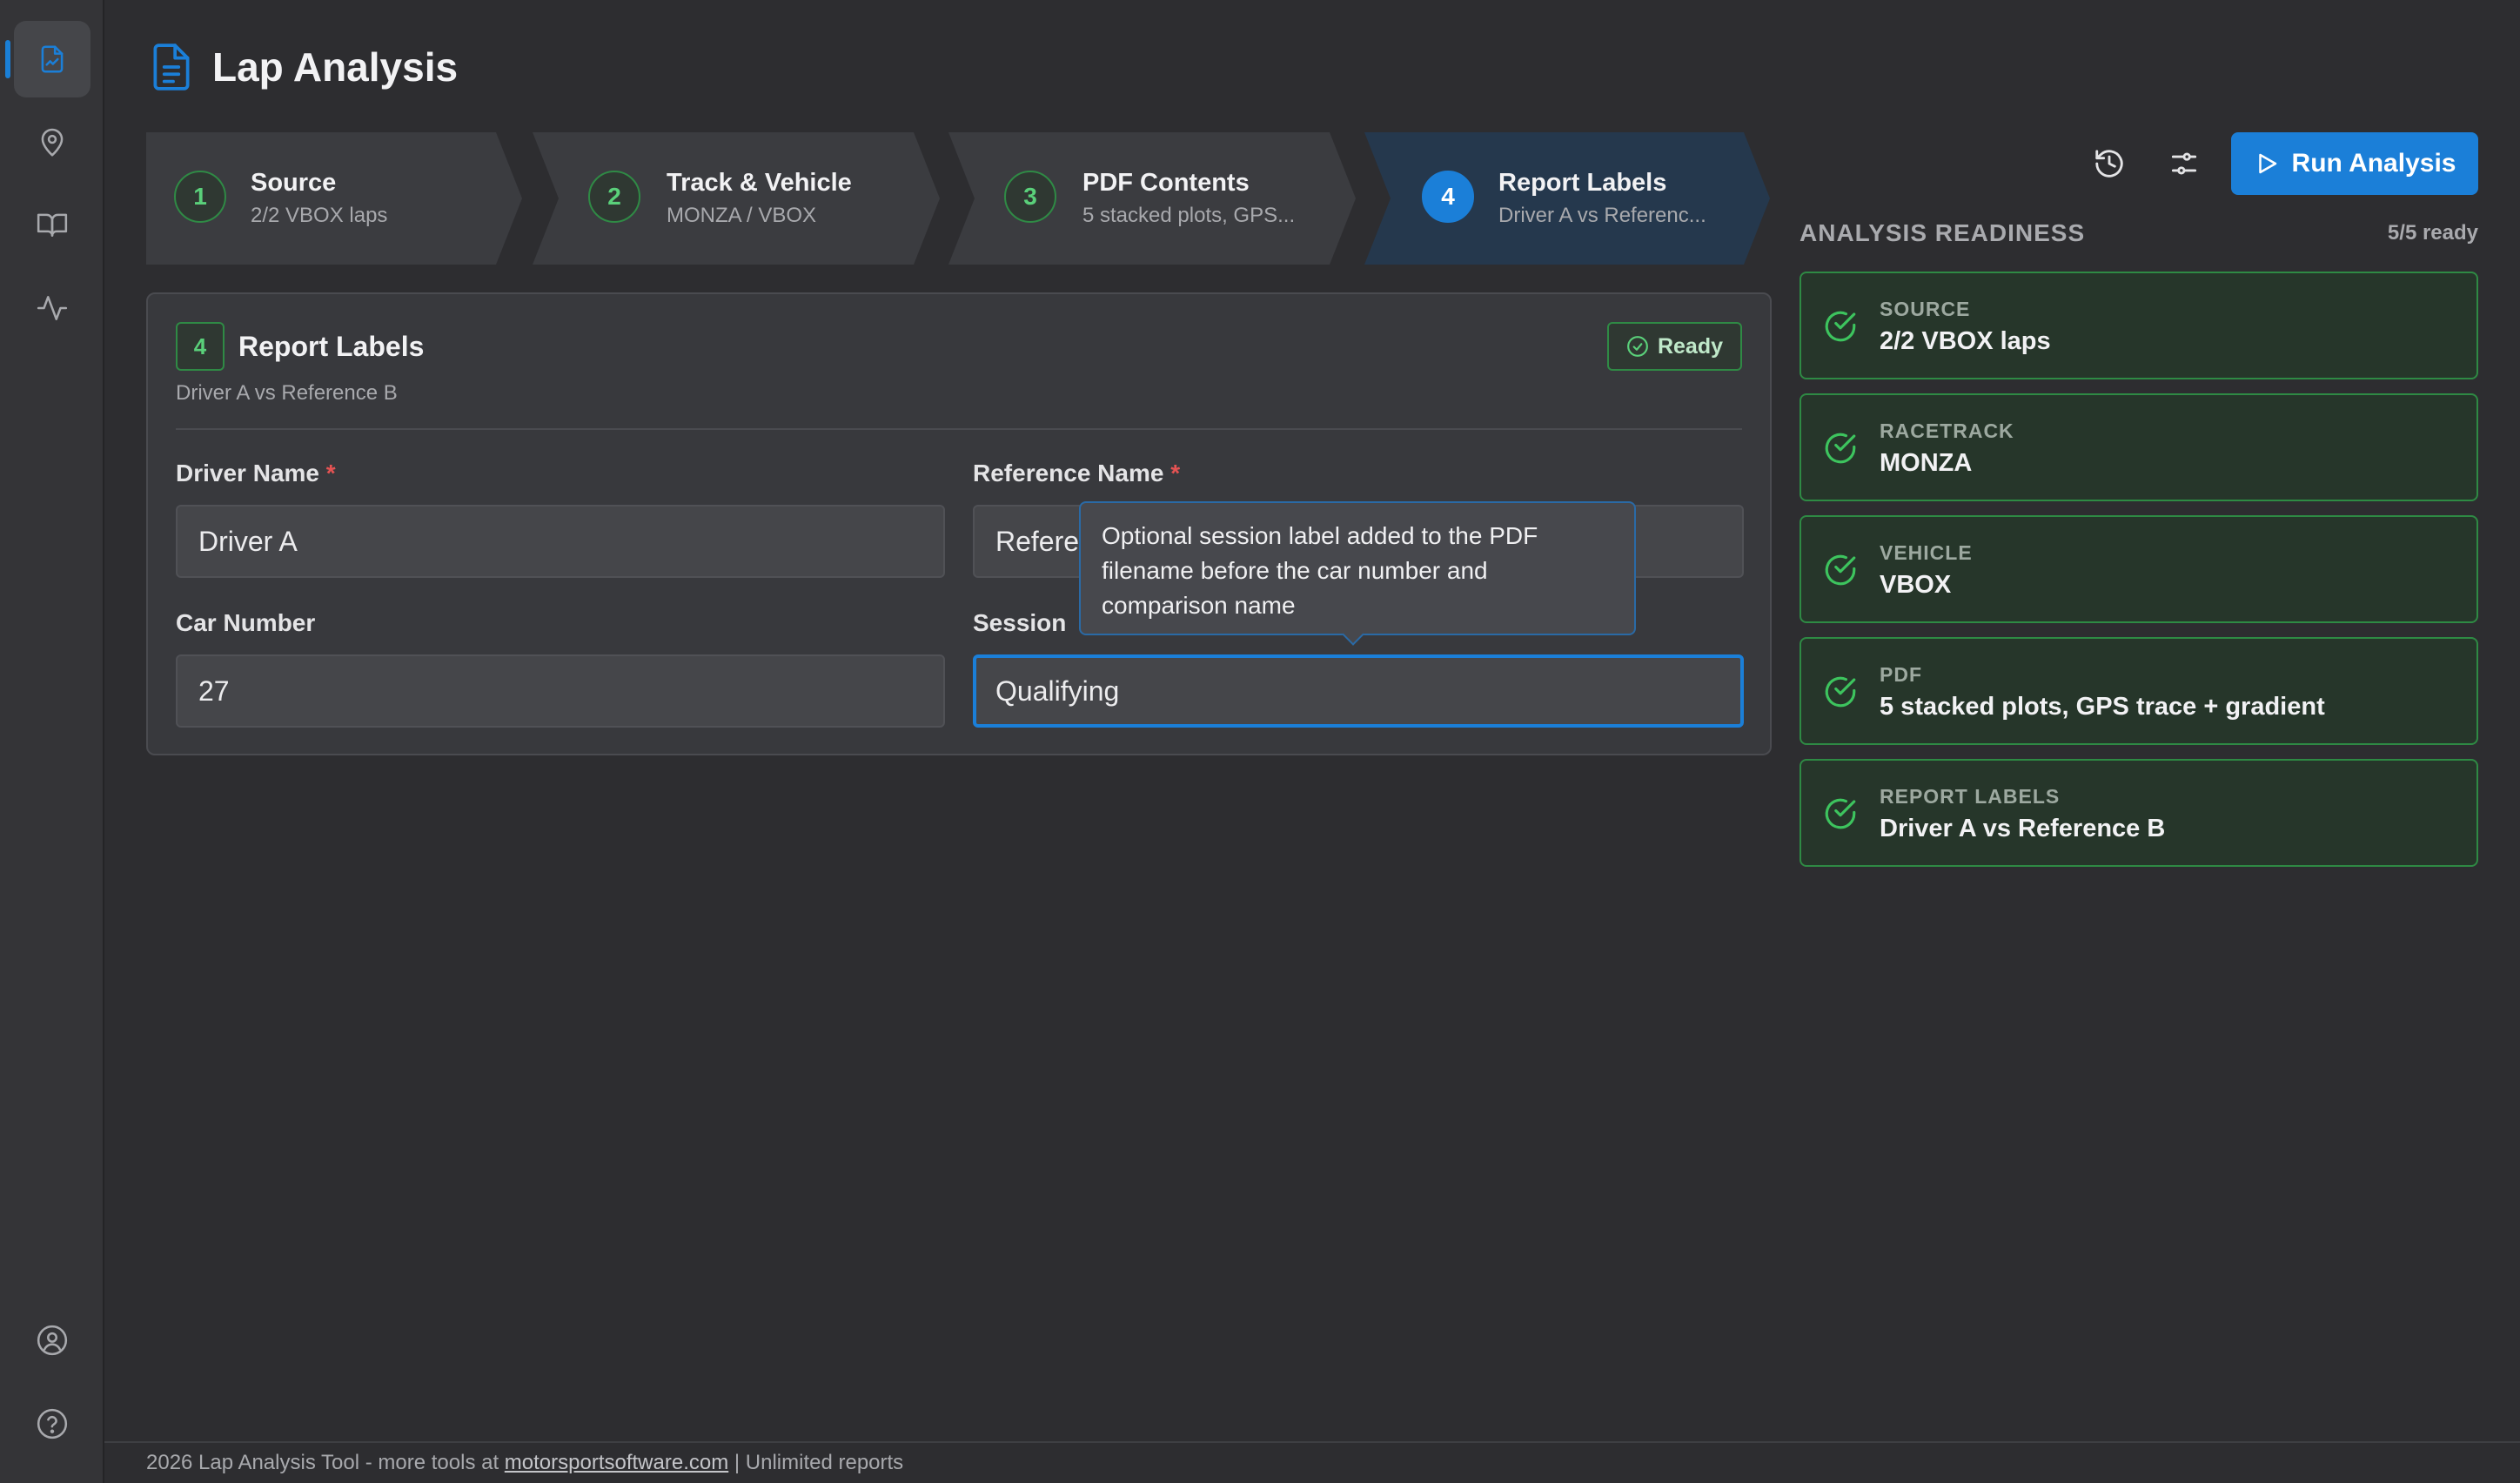  I want to click on footer-link: motorsportsoftware.com, so click(616, 1462).